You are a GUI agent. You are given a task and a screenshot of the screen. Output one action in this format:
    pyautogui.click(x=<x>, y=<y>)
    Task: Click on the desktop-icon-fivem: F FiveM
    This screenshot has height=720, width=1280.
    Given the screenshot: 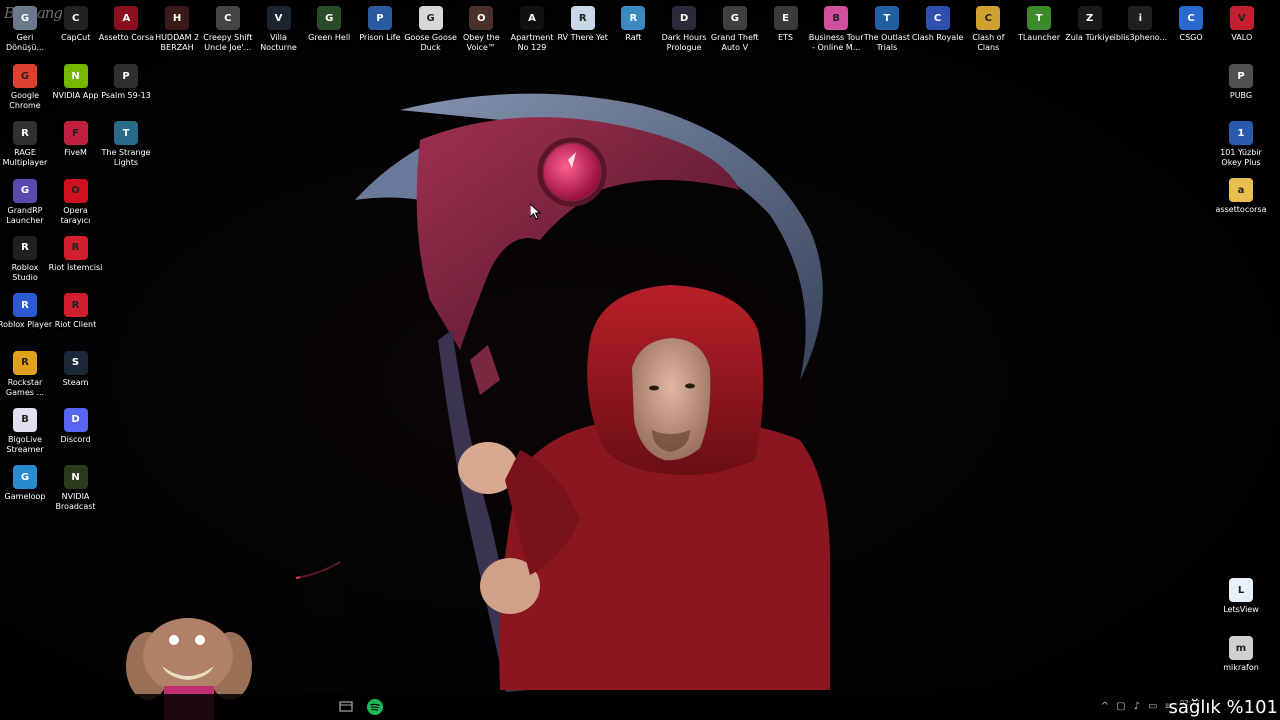 What is the action you would take?
    pyautogui.click(x=76, y=139)
    